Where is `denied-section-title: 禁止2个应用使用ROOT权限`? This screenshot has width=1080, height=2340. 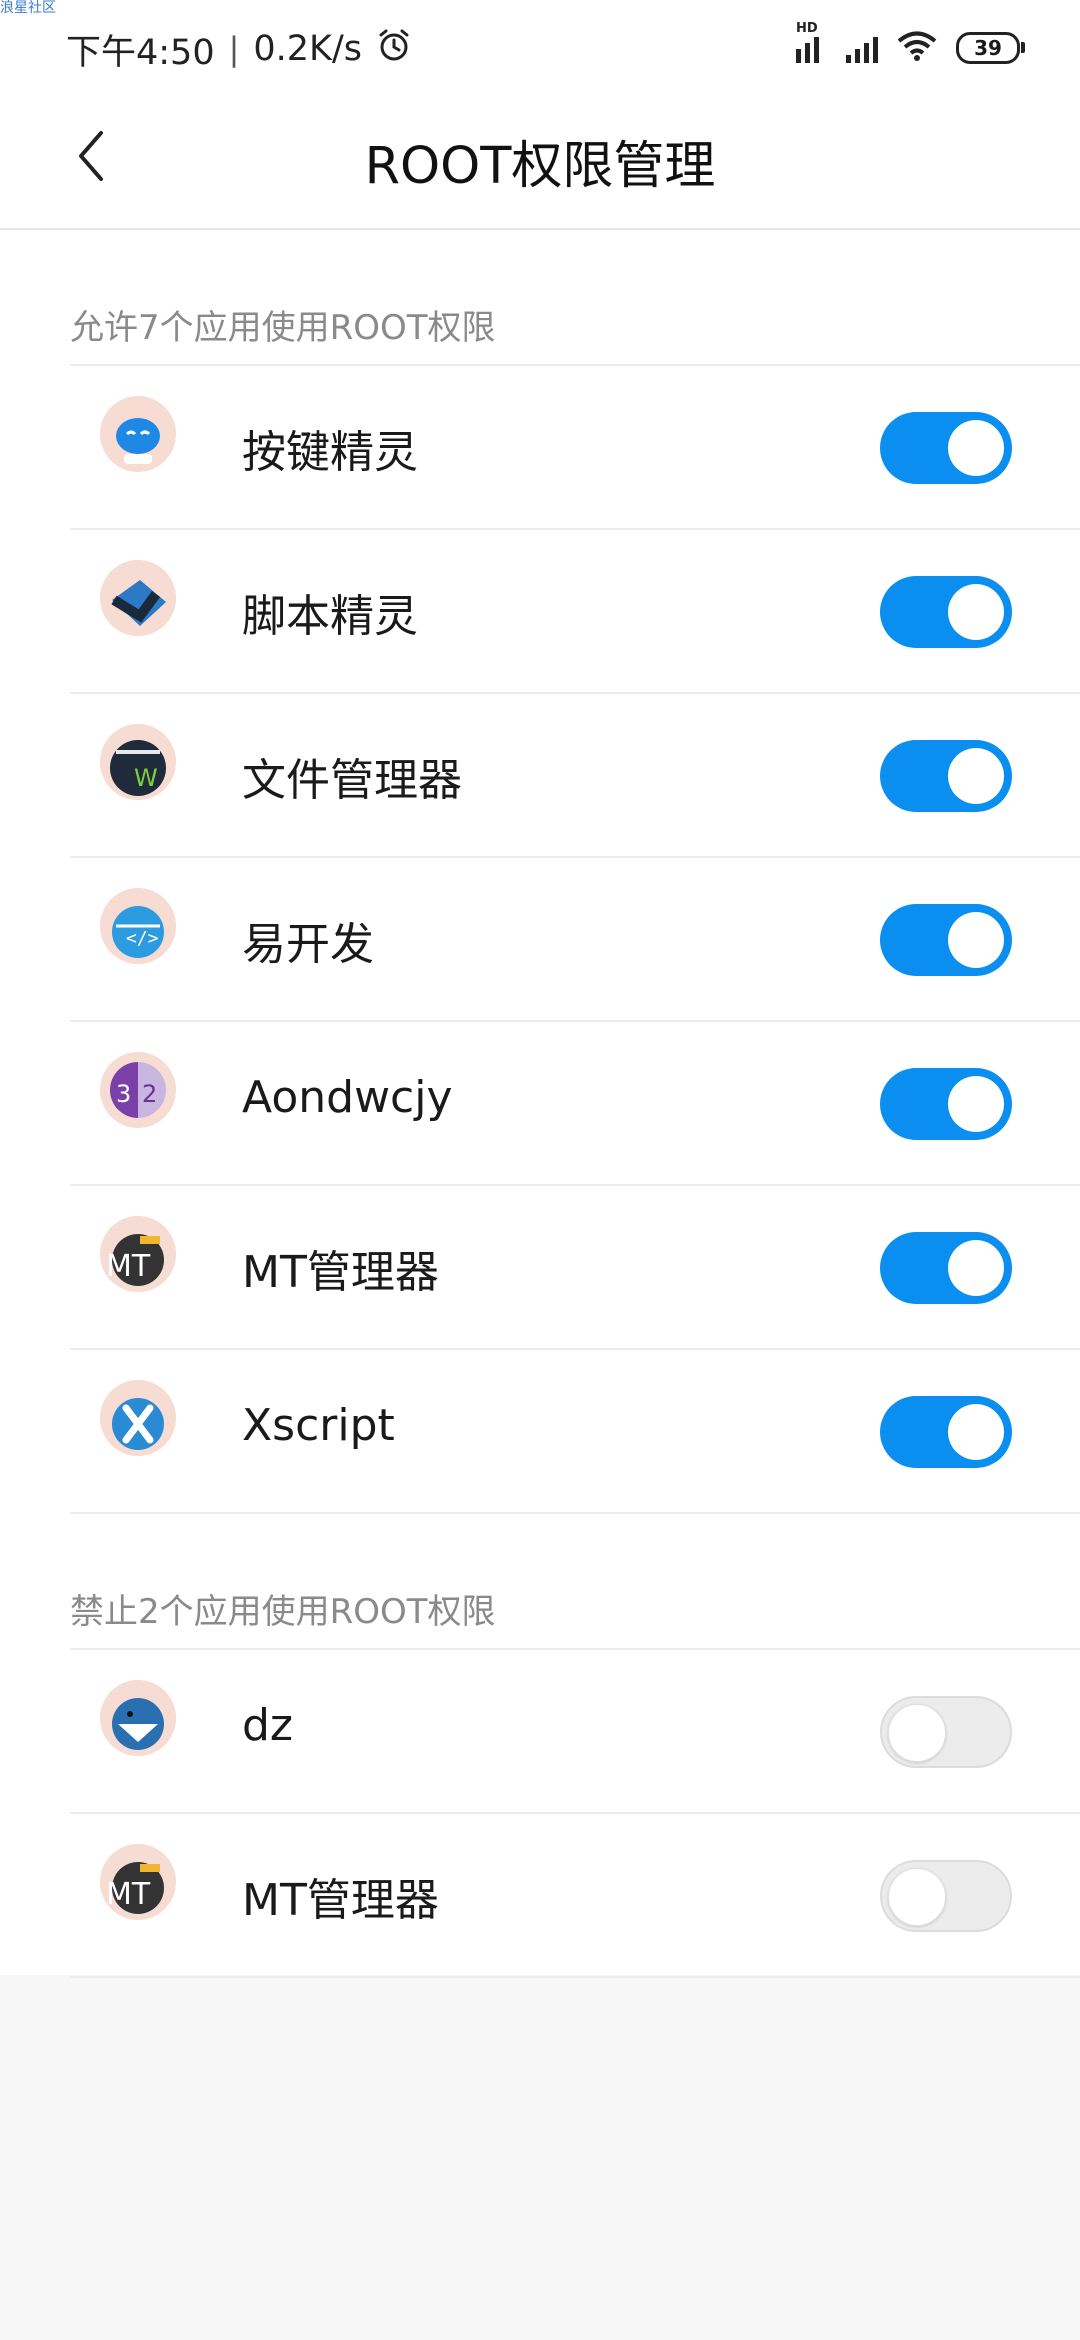 denied-section-title: 禁止2个应用使用ROOT权限 is located at coordinates (283, 1612).